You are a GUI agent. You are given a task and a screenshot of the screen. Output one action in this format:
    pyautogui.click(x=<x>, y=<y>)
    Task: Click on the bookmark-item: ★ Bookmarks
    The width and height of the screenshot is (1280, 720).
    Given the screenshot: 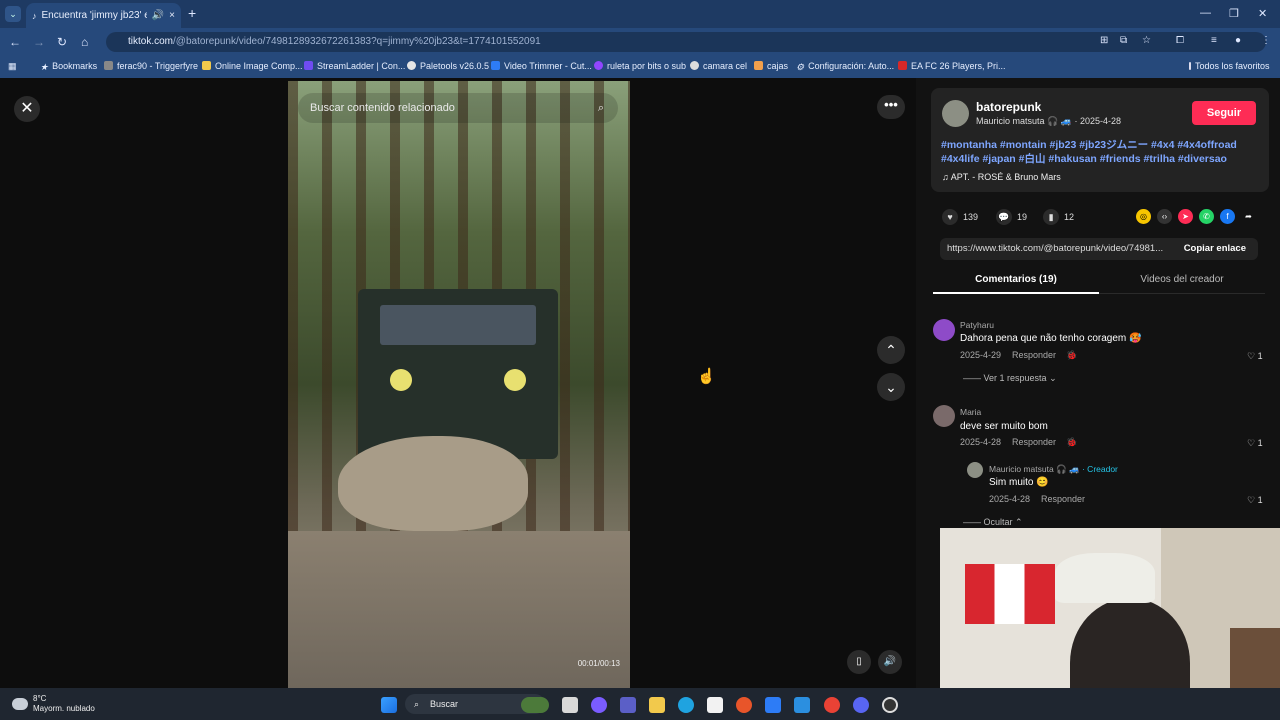 What is the action you would take?
    pyautogui.click(x=68, y=66)
    